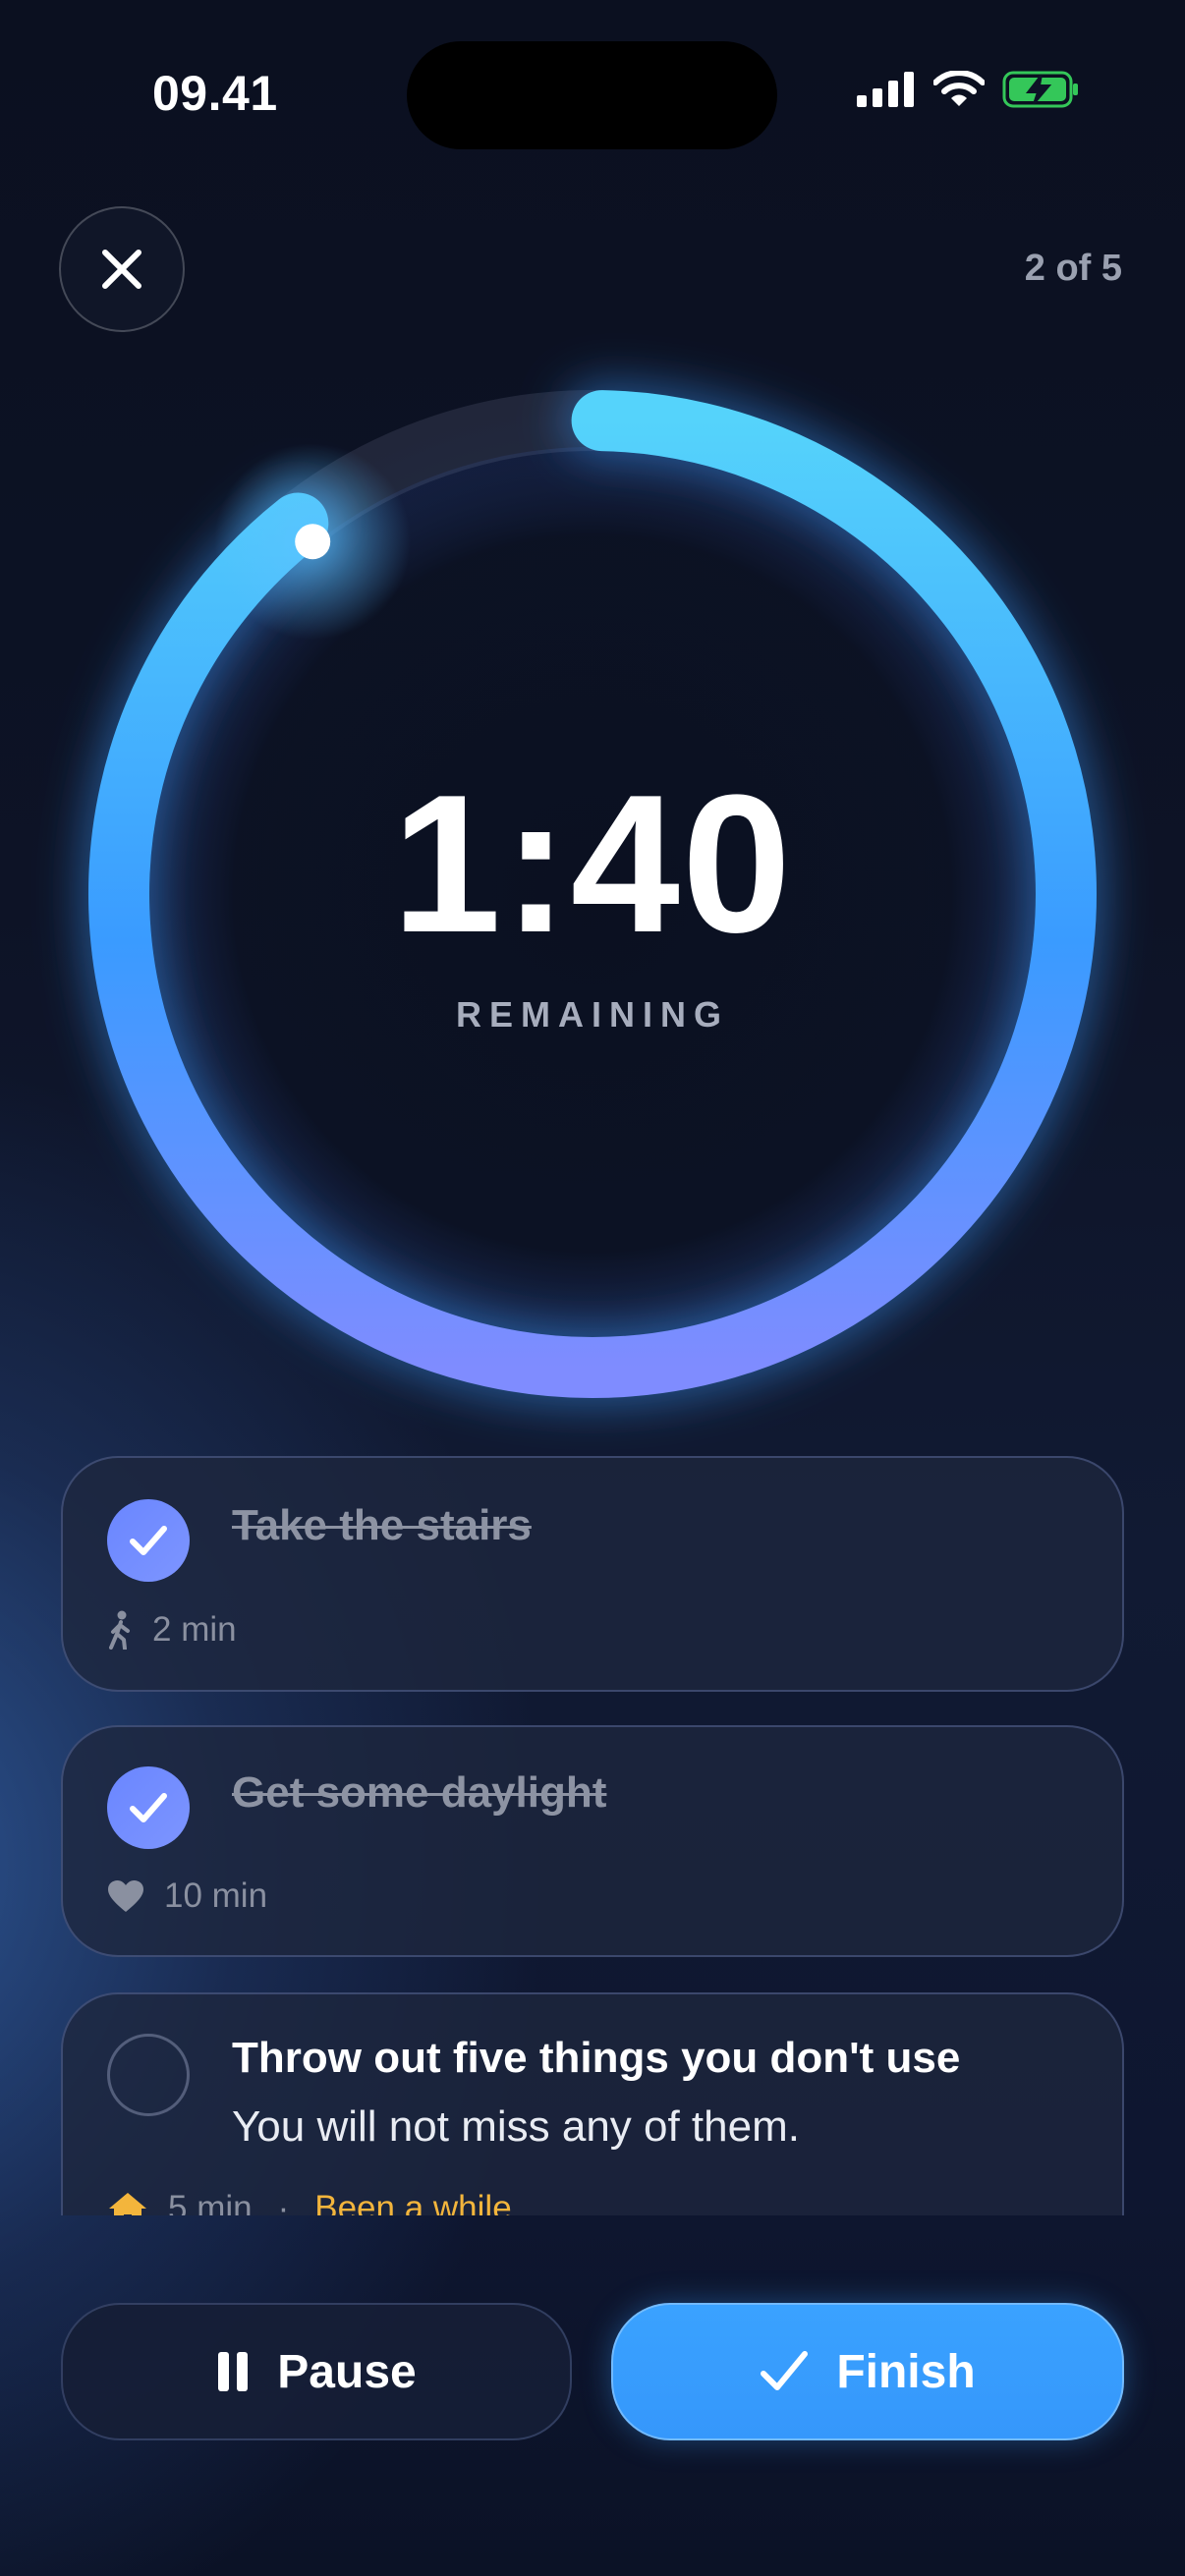 The width and height of the screenshot is (1185, 2576). Describe the element at coordinates (1040, 89) in the screenshot. I see `battery-charging-icon` at that location.